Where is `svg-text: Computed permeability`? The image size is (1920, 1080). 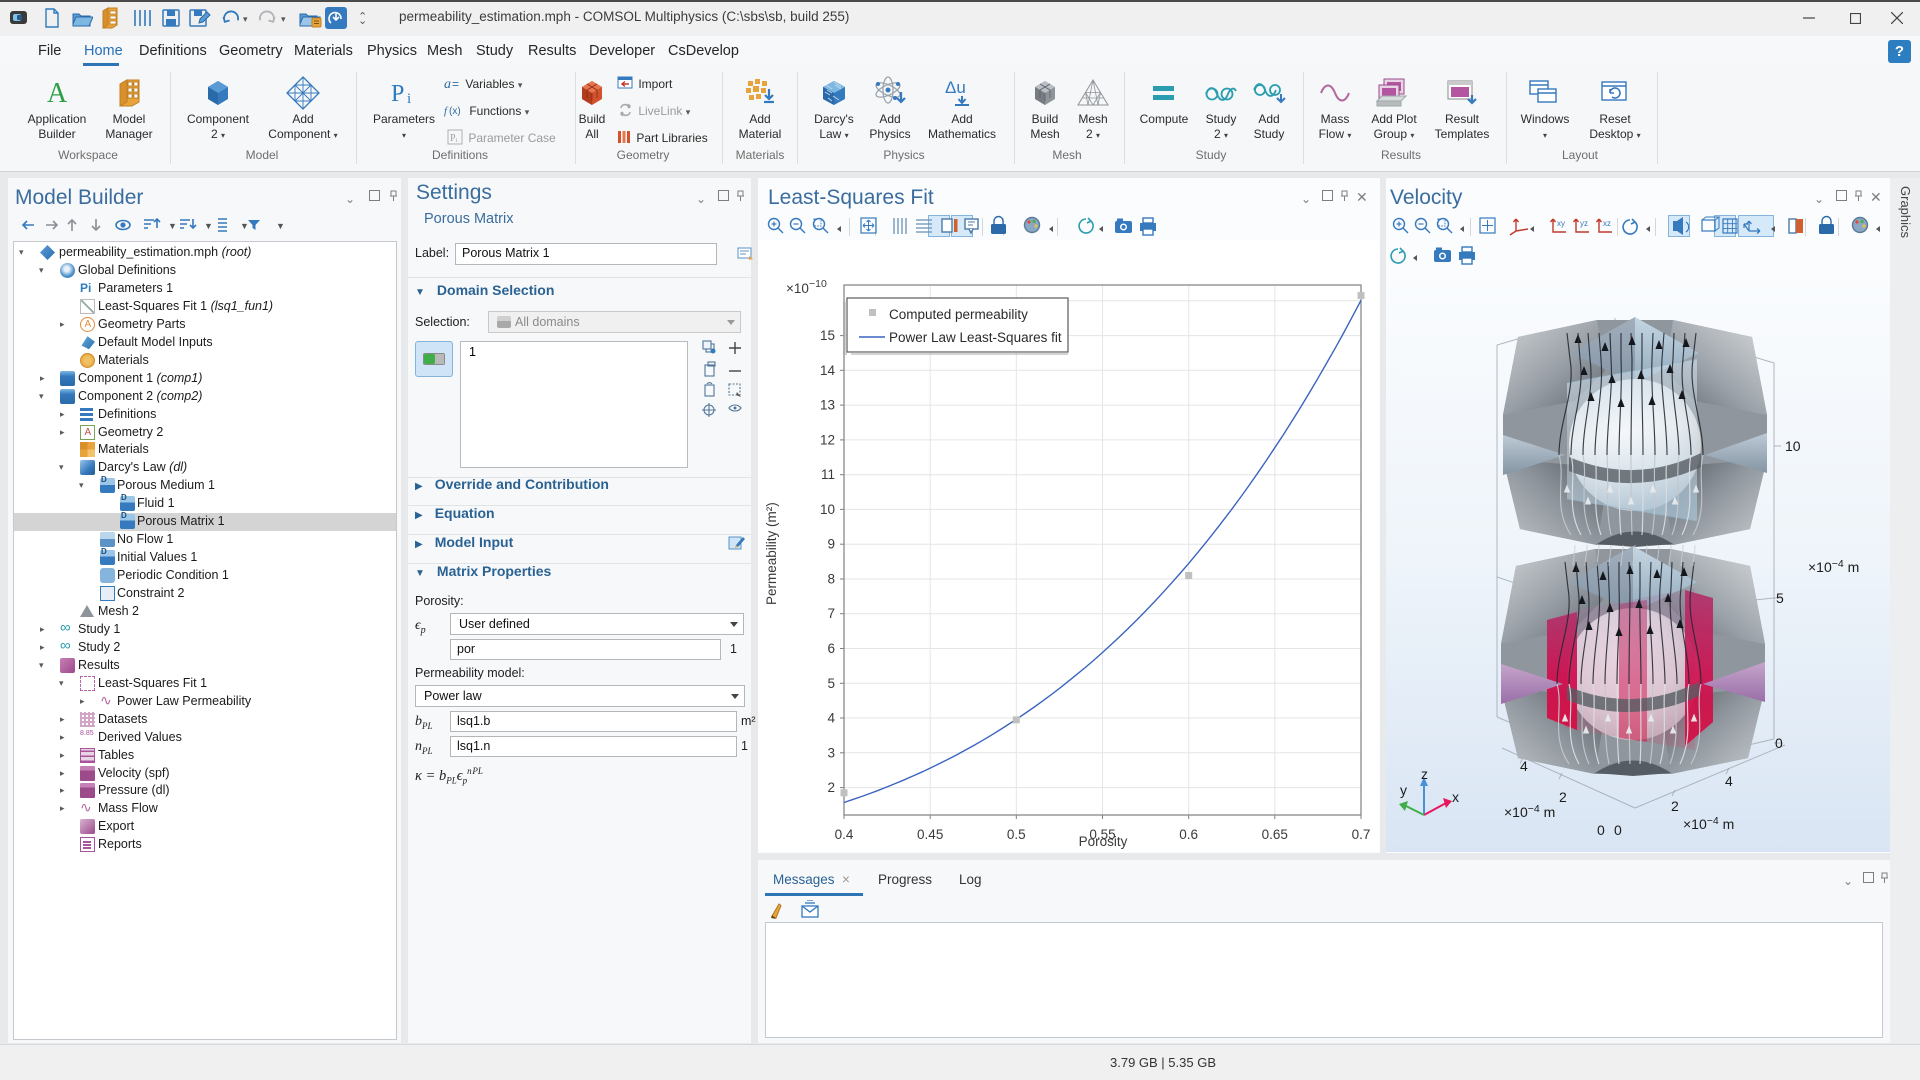 svg-text: Computed permeability is located at coordinates (958, 314).